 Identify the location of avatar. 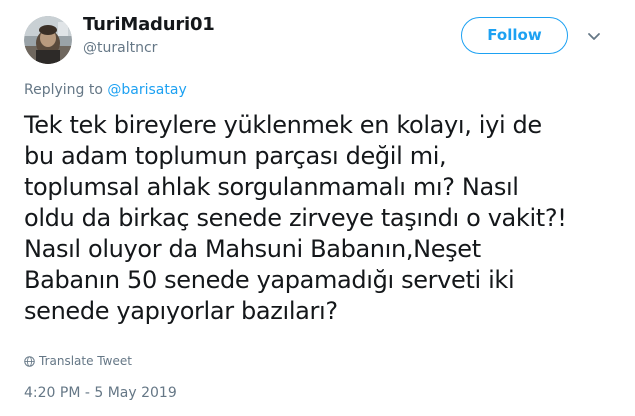
(48, 40).